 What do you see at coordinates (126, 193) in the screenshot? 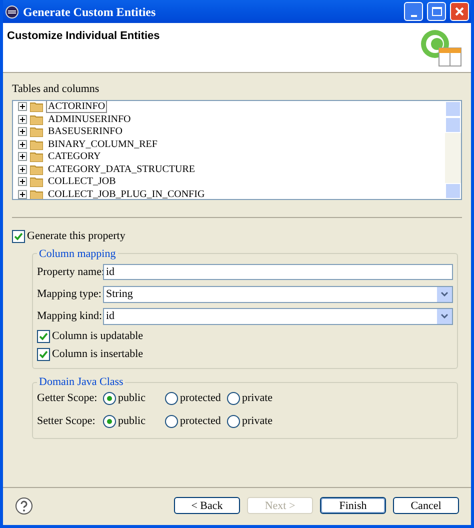
I see `tree-item: COLLECT_JOB_PLUG_IN_CONFIG` at bounding box center [126, 193].